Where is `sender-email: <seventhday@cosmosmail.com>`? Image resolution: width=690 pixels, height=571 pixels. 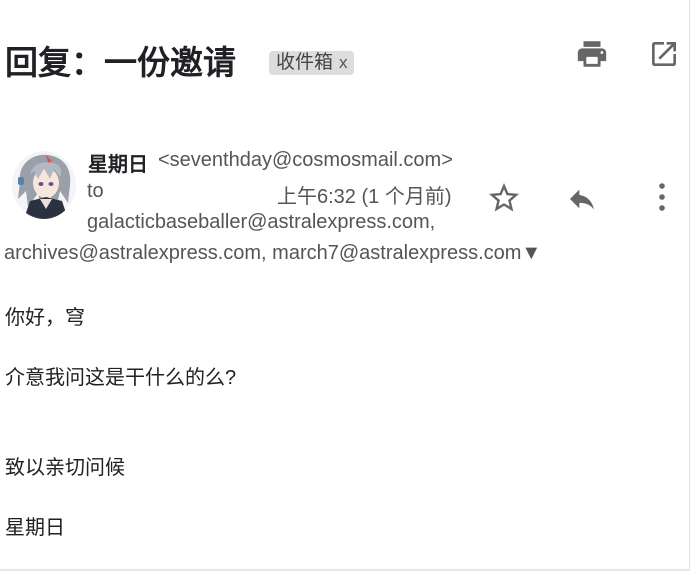
sender-email: <seventhday@cosmosmail.com> is located at coordinates (305, 160).